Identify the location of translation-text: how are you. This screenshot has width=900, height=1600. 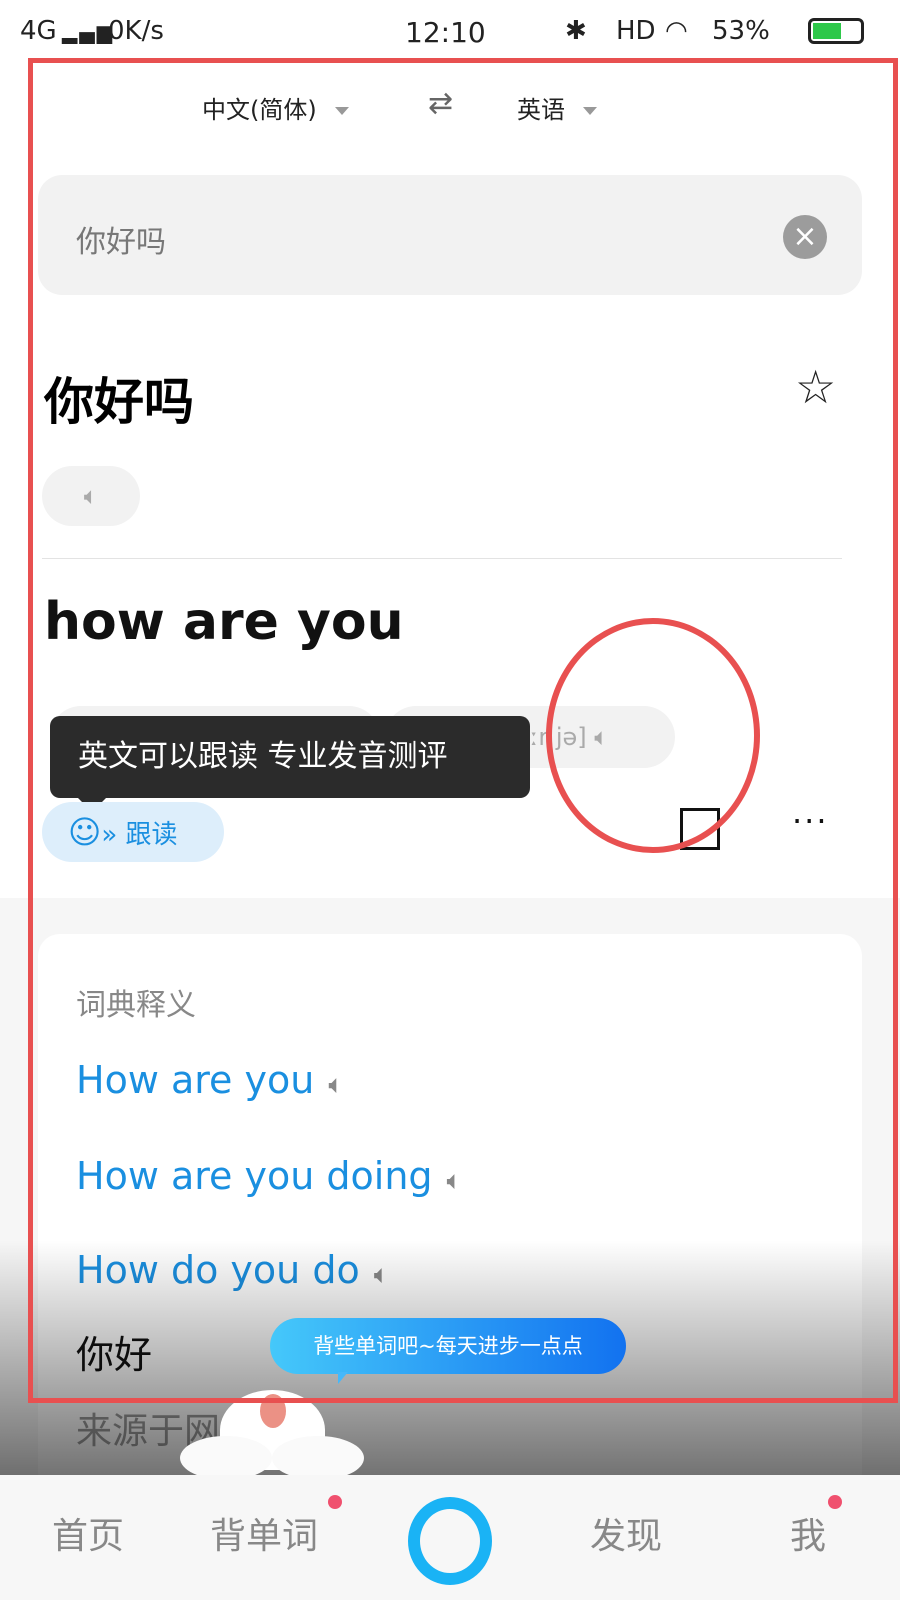
(224, 622).